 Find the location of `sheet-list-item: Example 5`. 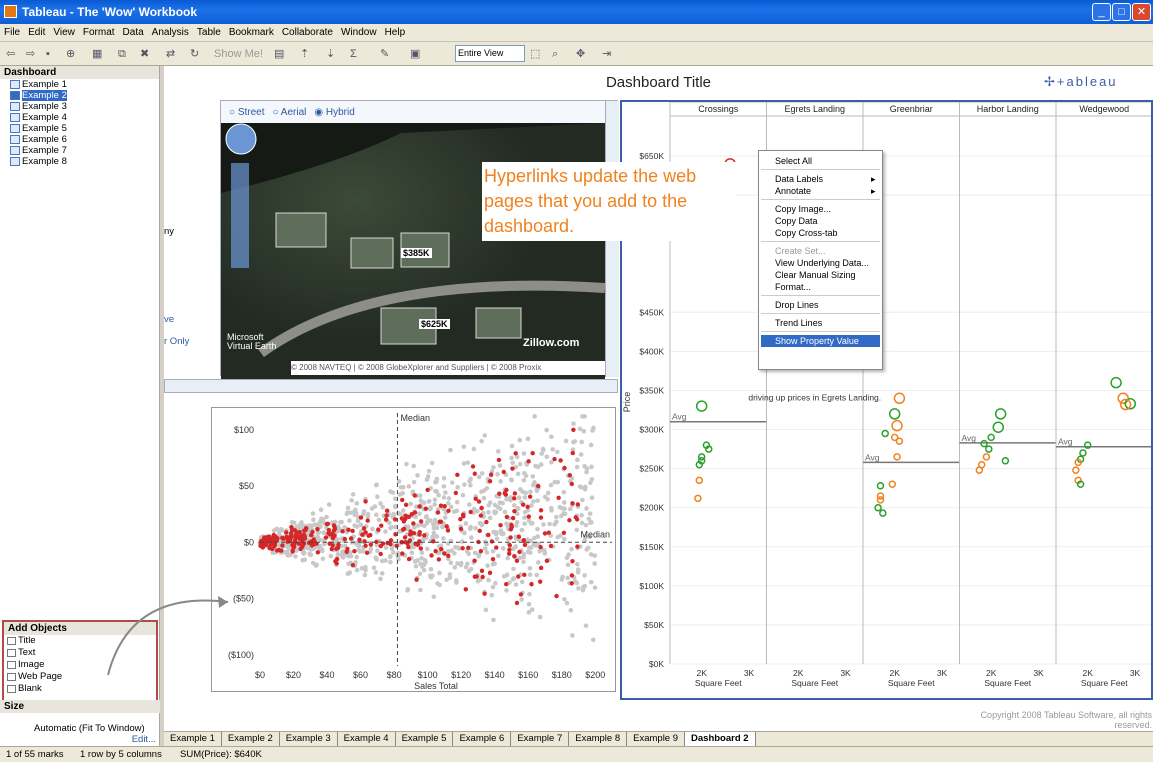

sheet-list-item: Example 5 is located at coordinates (79, 128).